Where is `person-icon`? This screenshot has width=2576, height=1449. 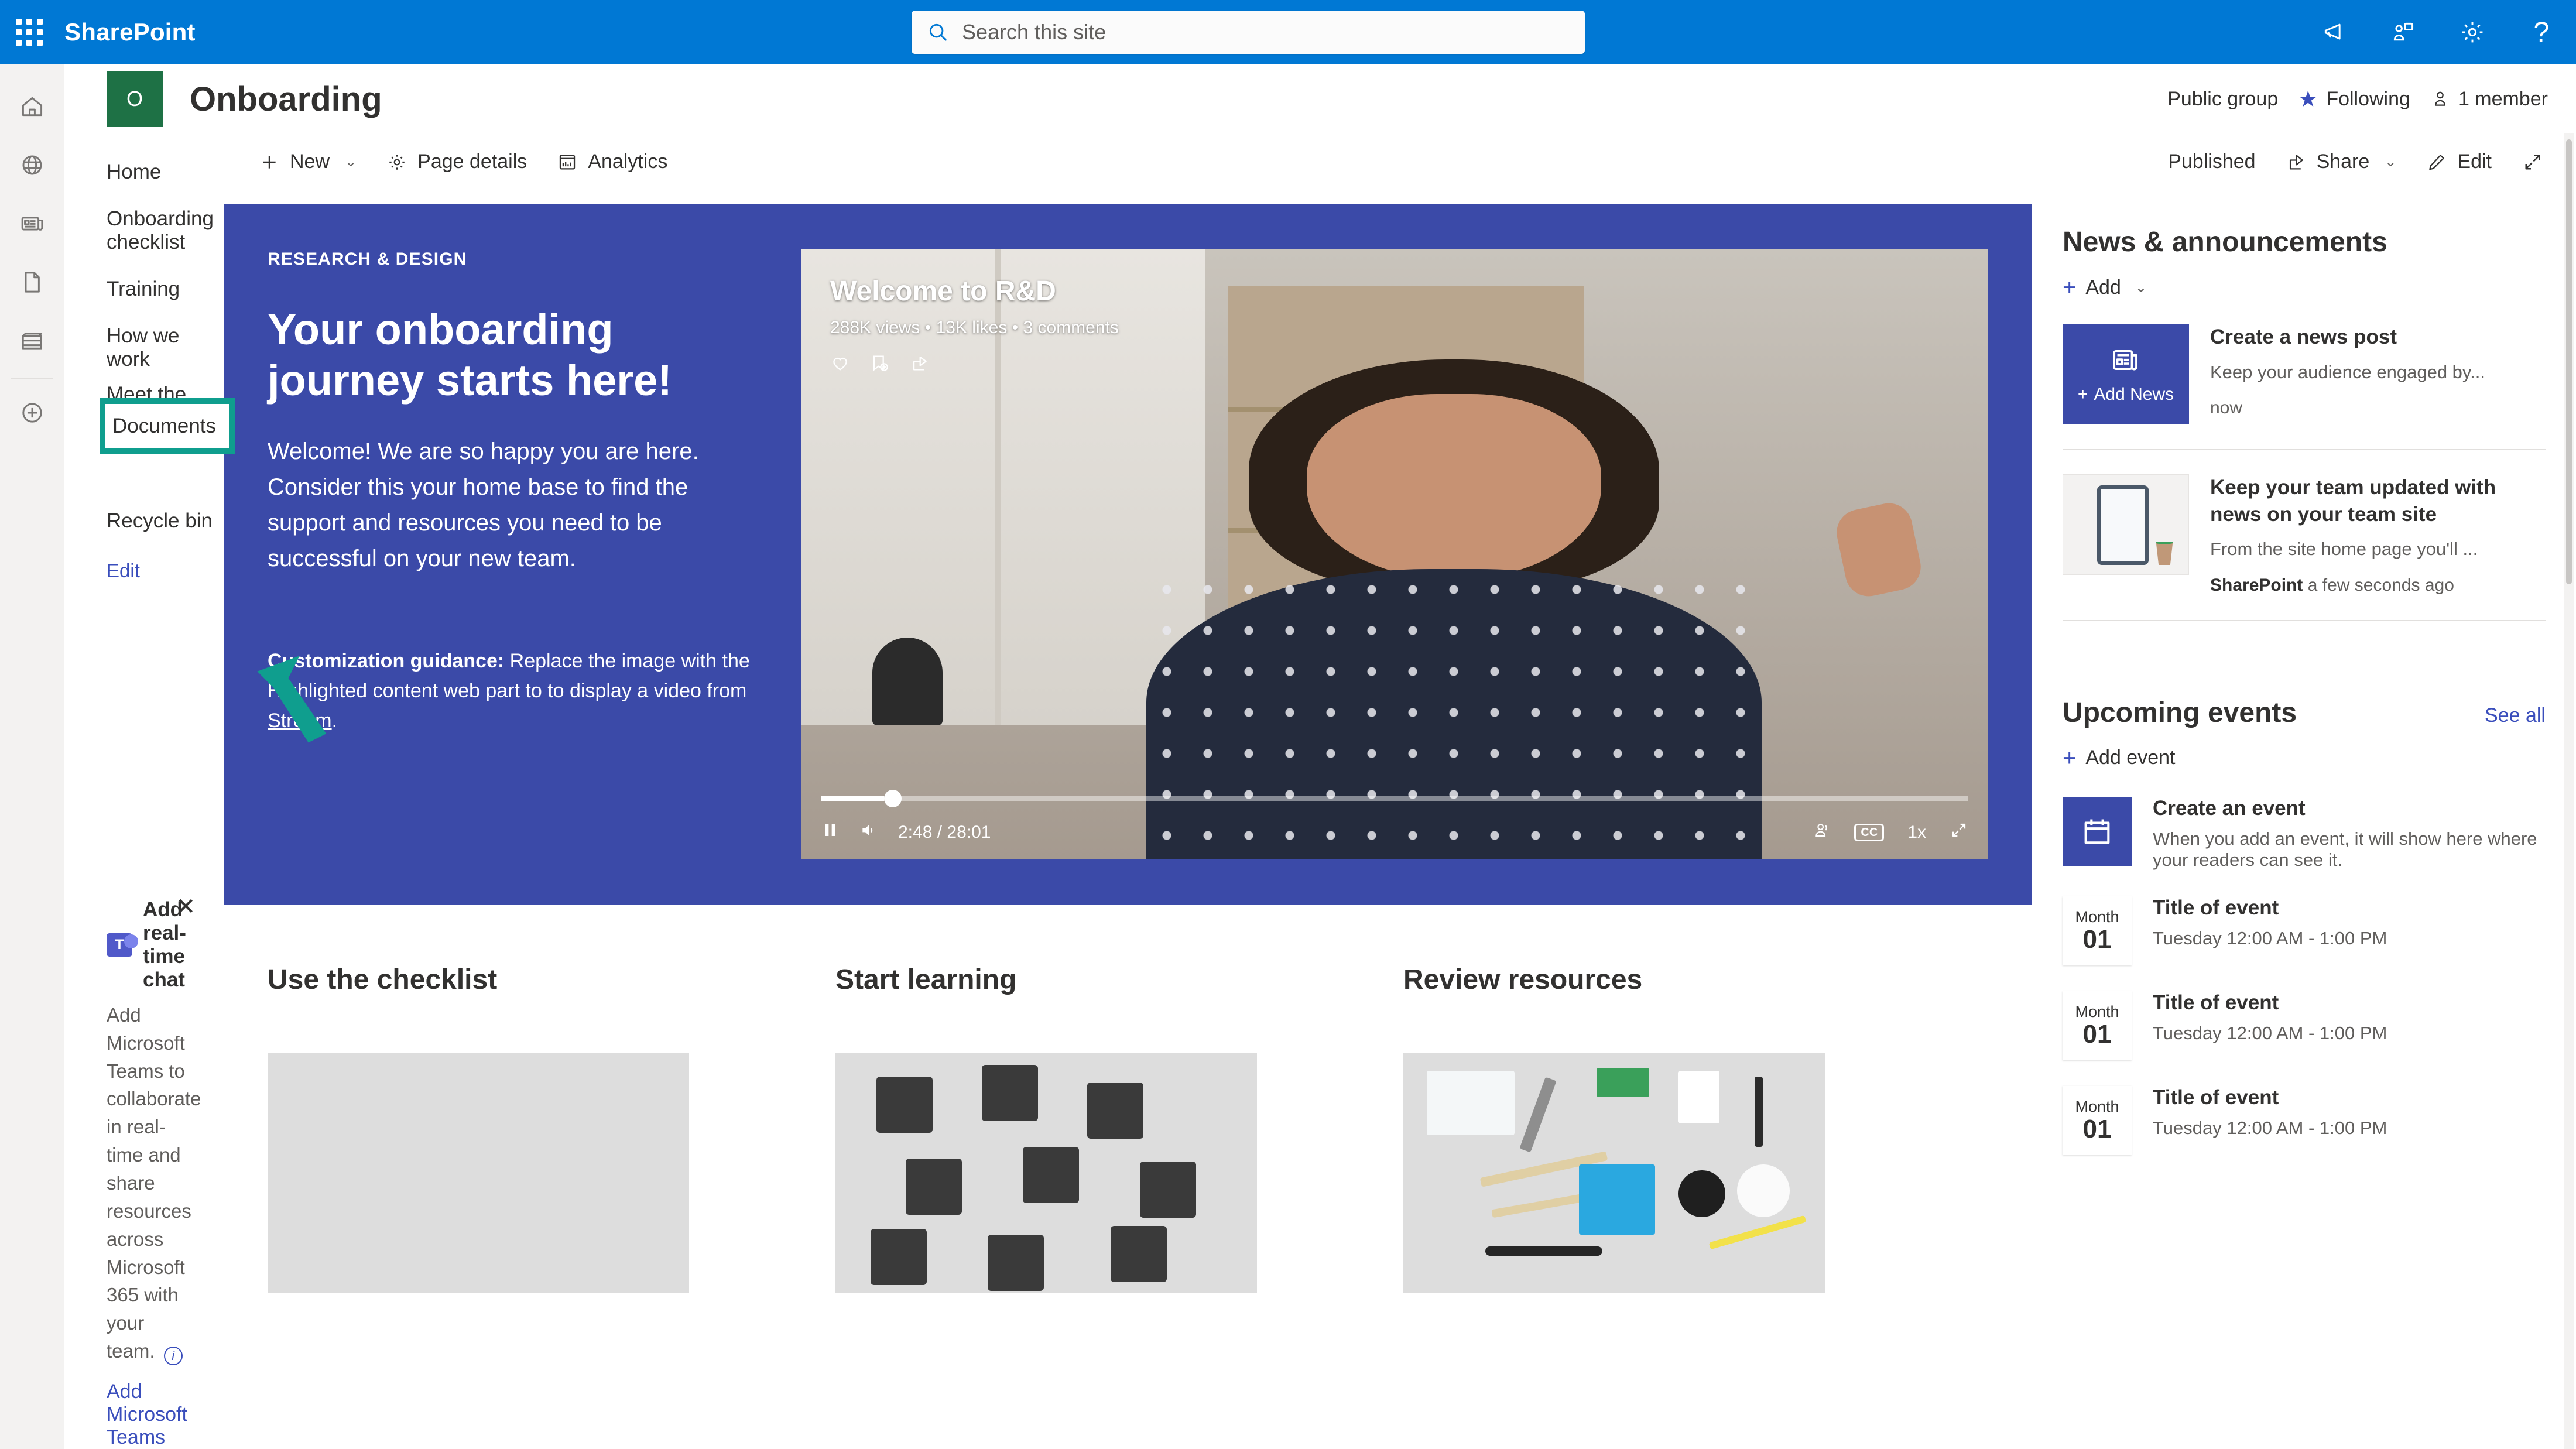
person-icon is located at coordinates (2440, 98).